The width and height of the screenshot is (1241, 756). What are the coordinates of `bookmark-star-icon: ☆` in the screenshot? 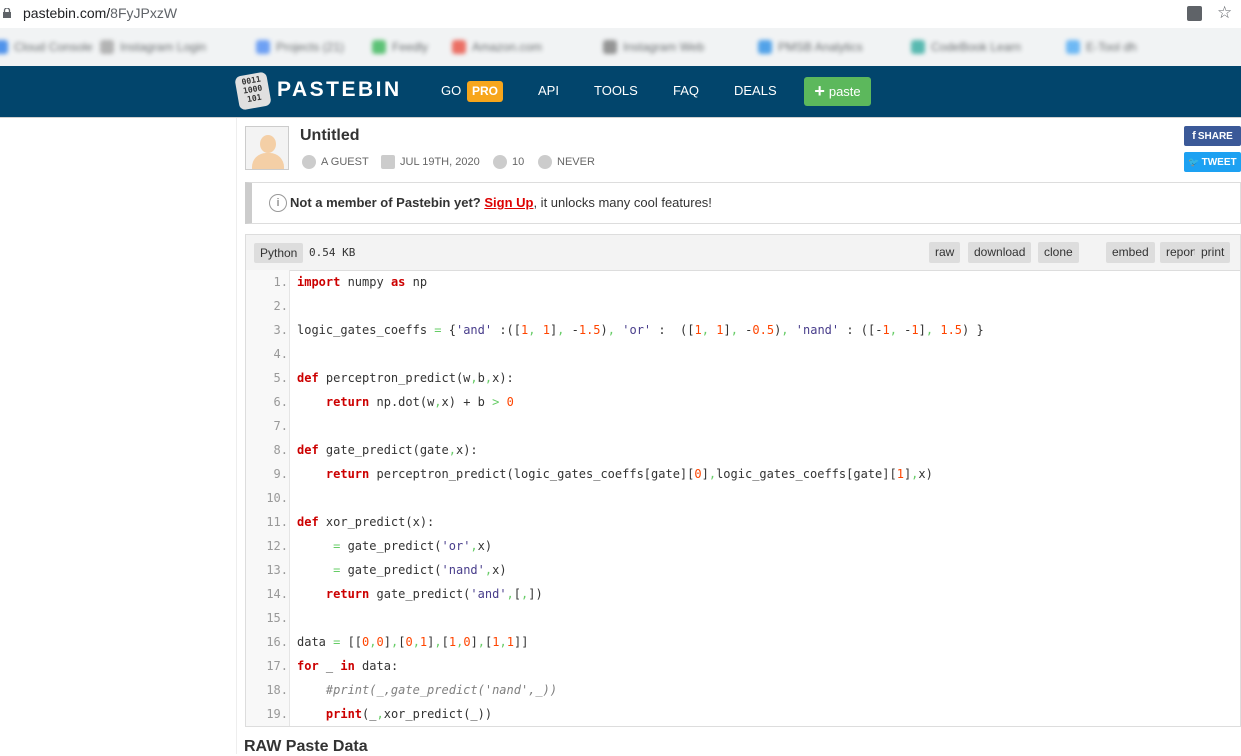 It's located at (1224, 13).